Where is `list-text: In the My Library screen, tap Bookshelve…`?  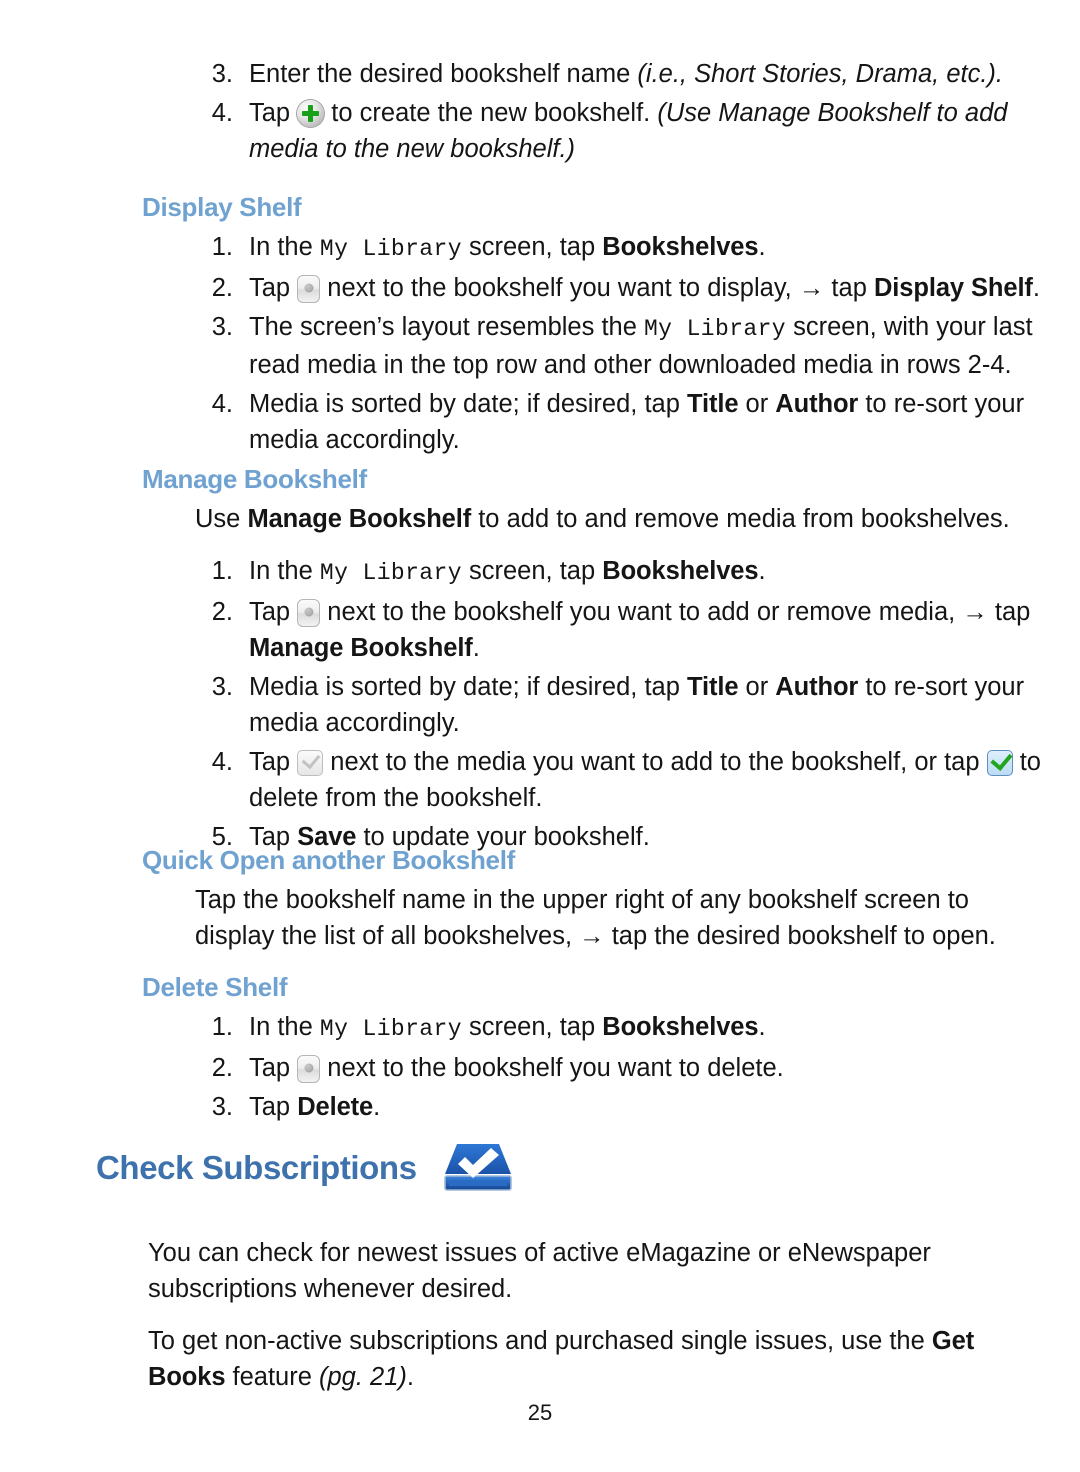 list-text: In the My Library screen, tap Bookshelve… is located at coordinates (645, 248).